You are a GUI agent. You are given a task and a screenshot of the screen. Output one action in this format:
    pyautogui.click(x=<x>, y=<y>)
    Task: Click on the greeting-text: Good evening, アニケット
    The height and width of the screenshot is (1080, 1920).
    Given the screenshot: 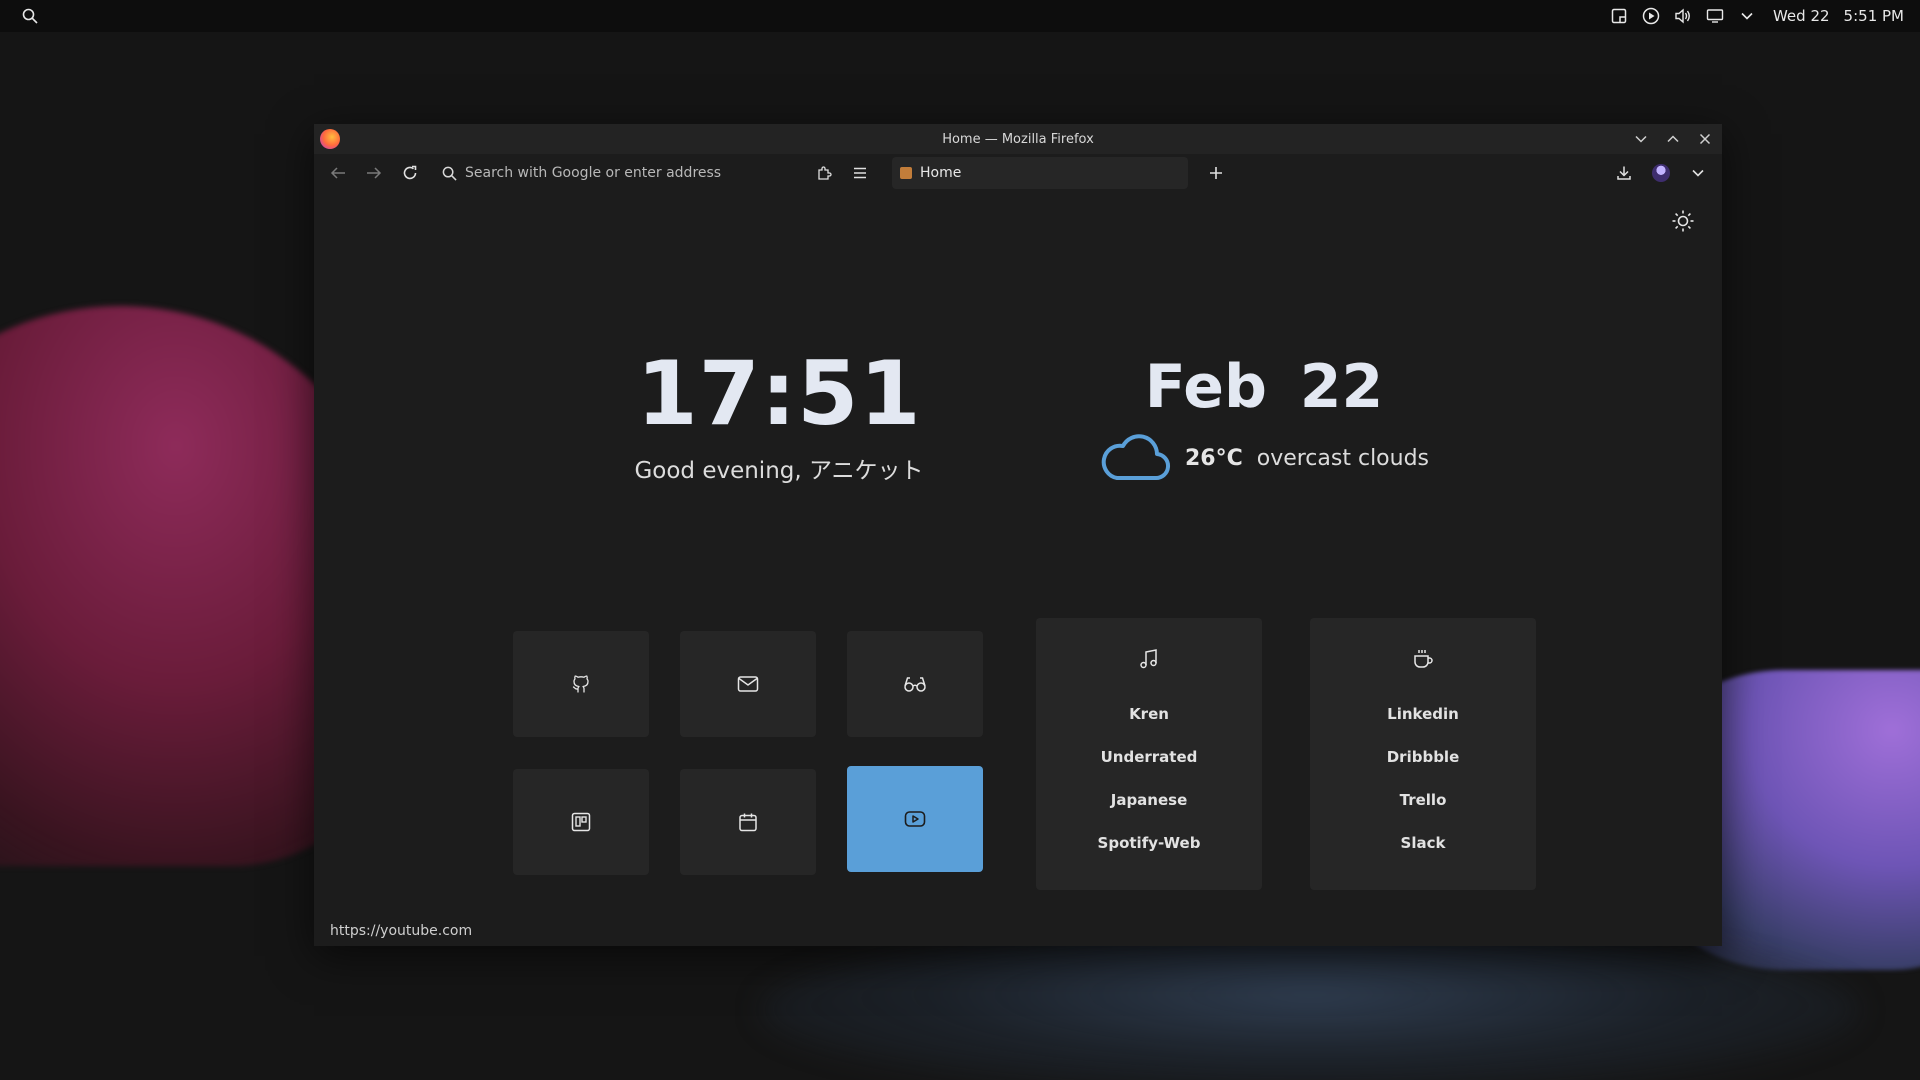 What is the action you would take?
    pyautogui.click(x=779, y=471)
    